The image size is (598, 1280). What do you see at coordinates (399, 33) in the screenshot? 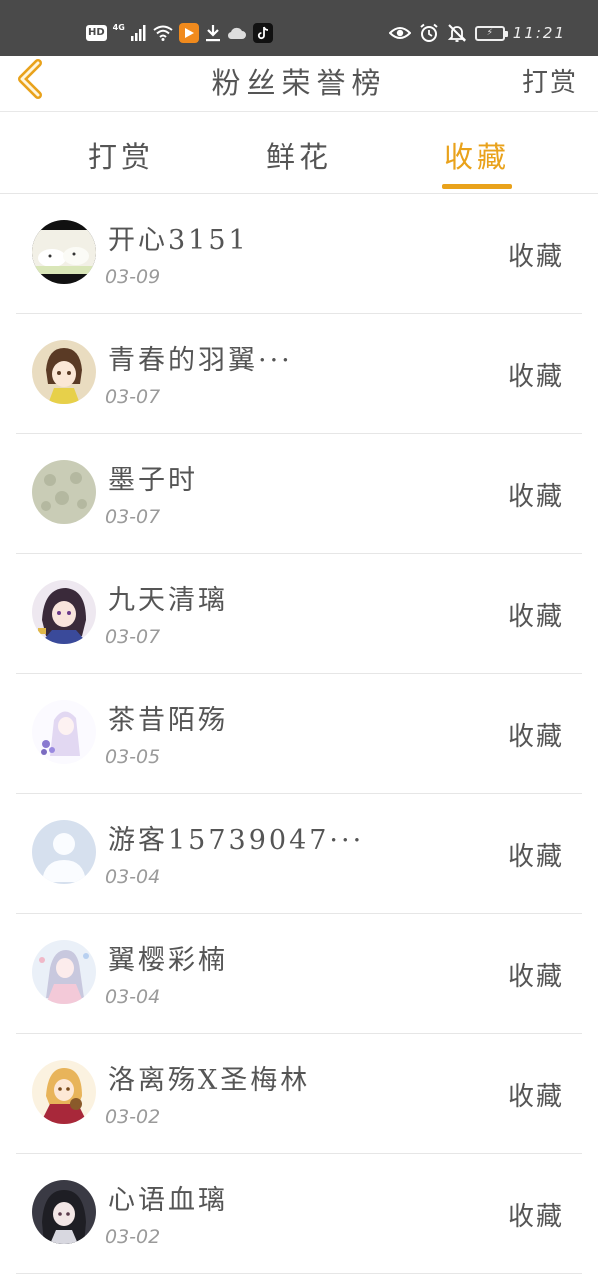
I see `eye-icon` at bounding box center [399, 33].